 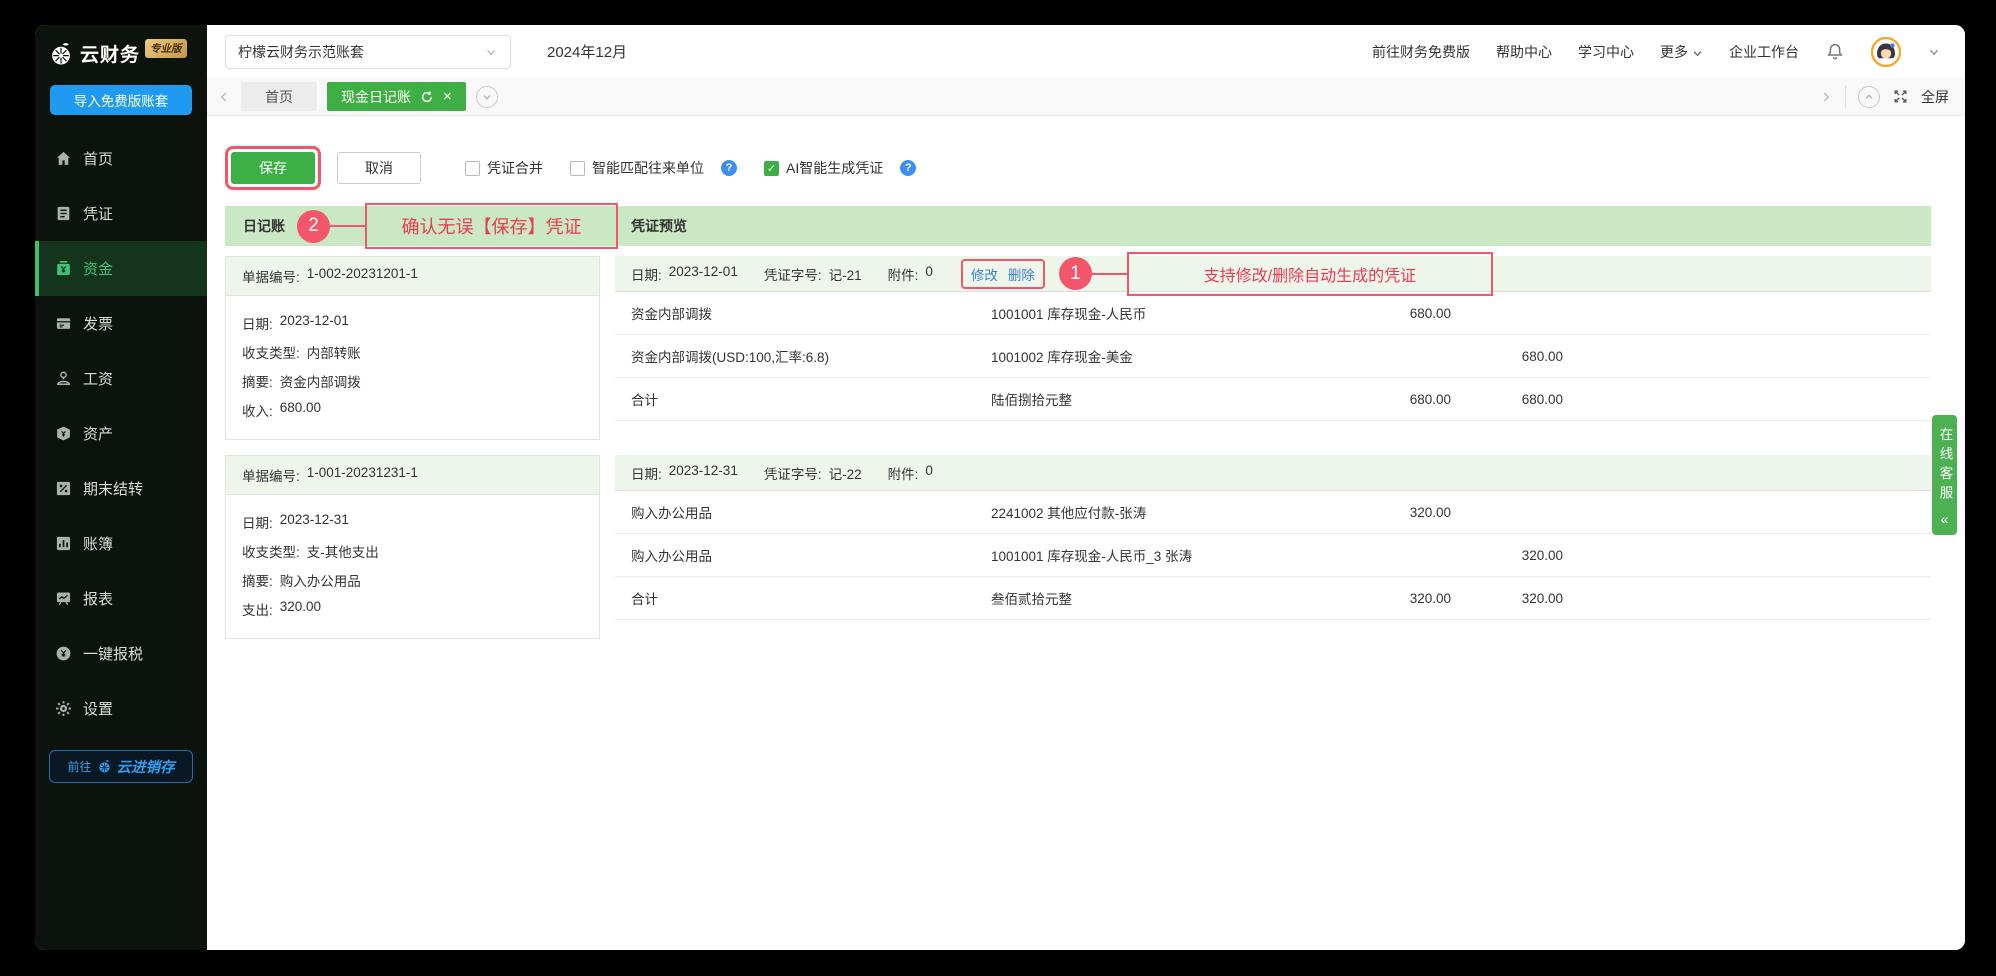 I want to click on sidebar-item-settings: 设置, so click(x=121, y=708).